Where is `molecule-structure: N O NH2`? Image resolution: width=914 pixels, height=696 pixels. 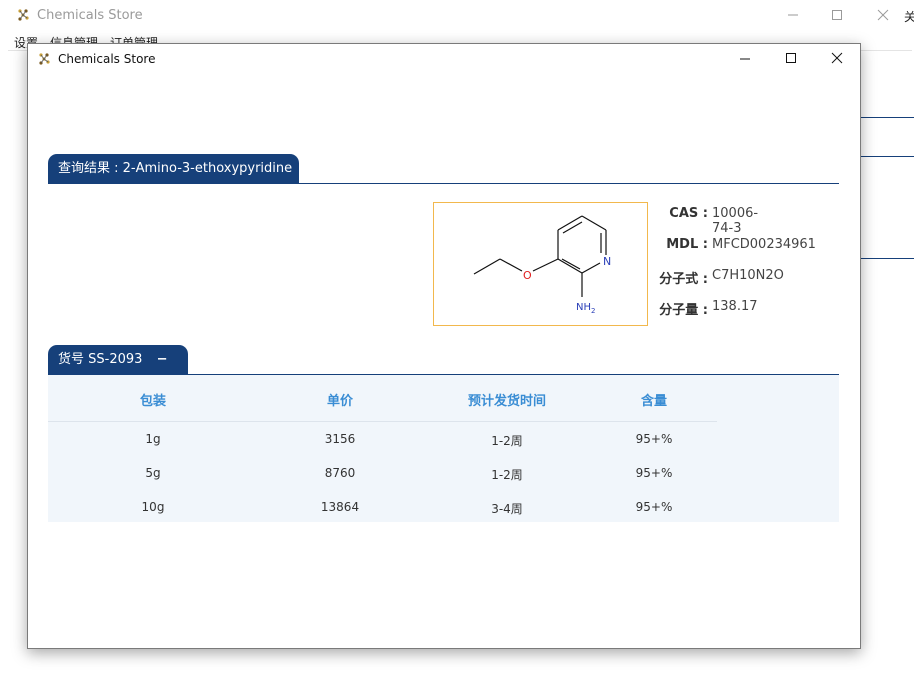 molecule-structure: N O NH2 is located at coordinates (542, 265).